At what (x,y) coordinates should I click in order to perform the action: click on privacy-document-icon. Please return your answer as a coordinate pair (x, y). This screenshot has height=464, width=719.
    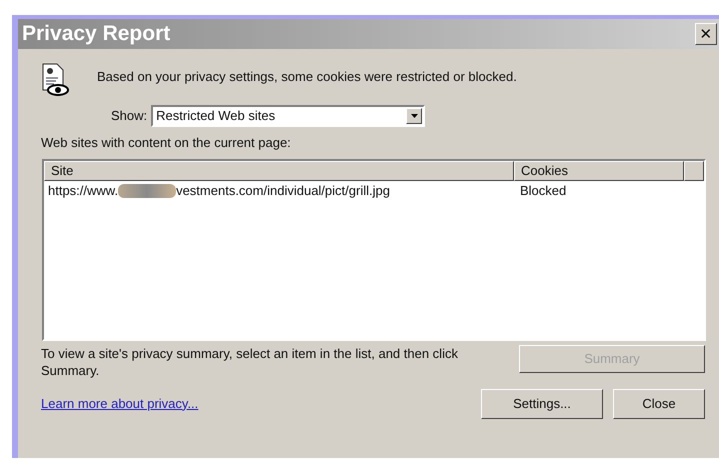
    Looking at the image, I should click on (55, 80).